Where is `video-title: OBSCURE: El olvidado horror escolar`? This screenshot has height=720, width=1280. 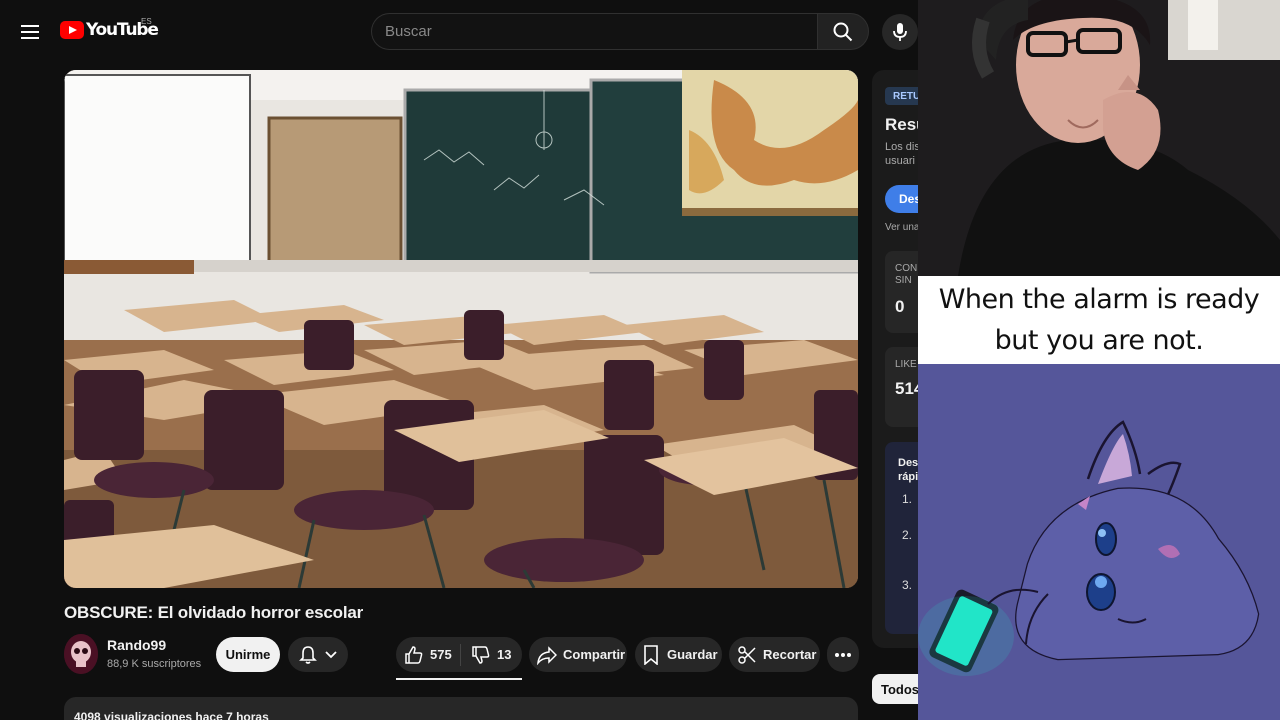
video-title: OBSCURE: El olvidado horror escolar is located at coordinates (214, 612).